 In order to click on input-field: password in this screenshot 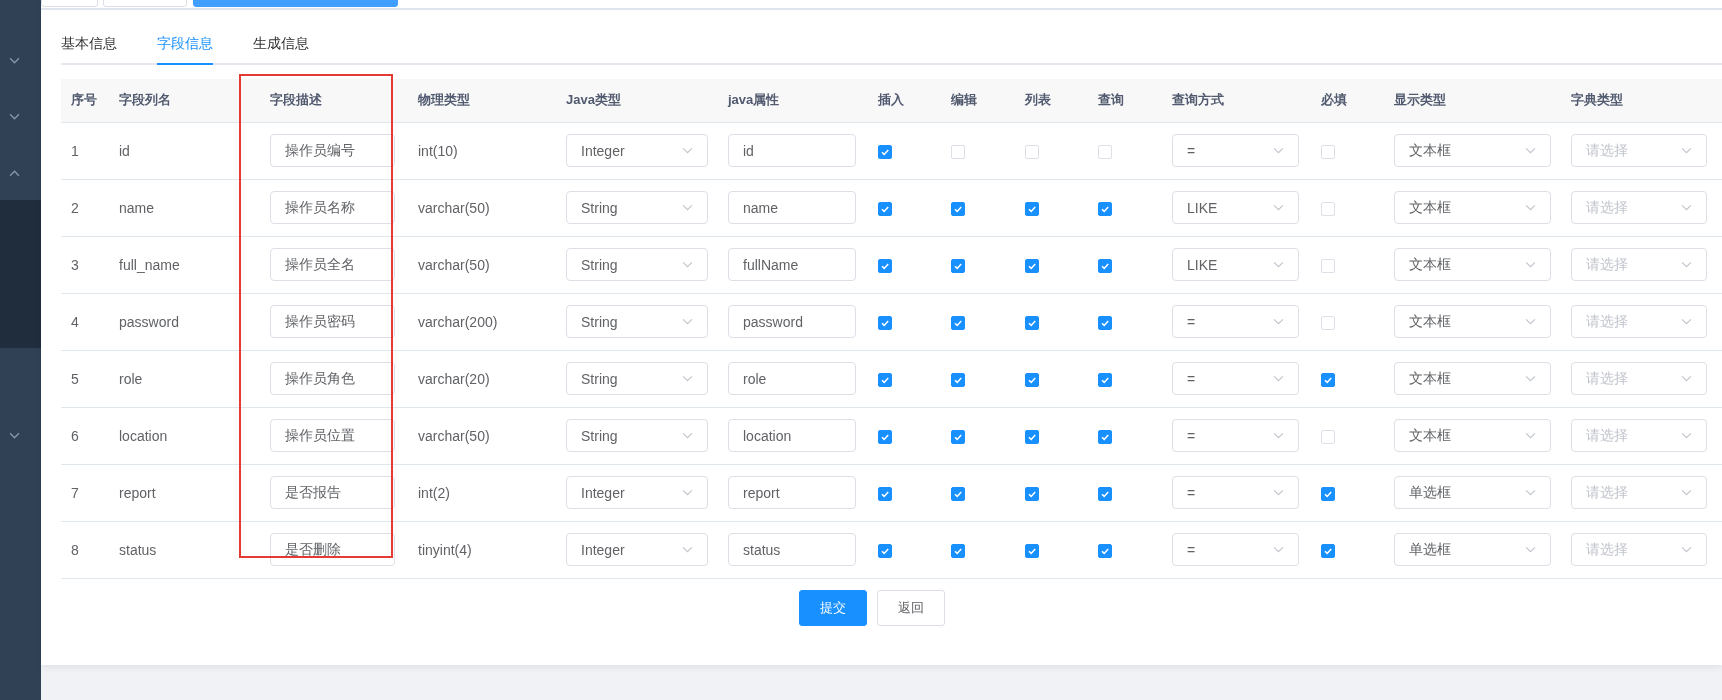, I will do `click(792, 321)`.